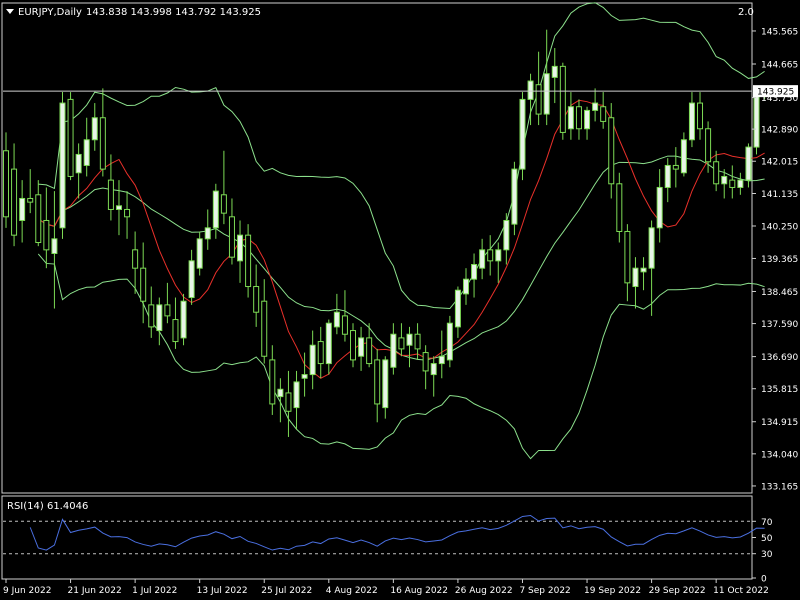  What do you see at coordinates (779, 358) in the screenshot?
I see `price-tick-label: 136.690` at bounding box center [779, 358].